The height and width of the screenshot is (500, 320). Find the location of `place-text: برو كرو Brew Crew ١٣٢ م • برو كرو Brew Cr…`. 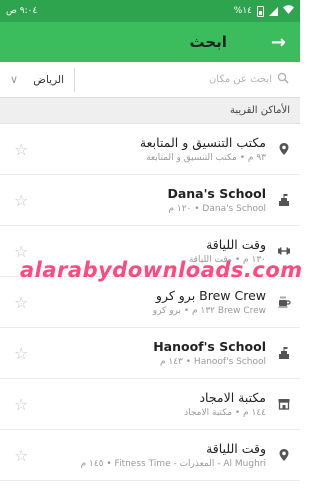

place-text: برو كرو Brew Crew ١٣٢ م • برو كرو Brew Cr… is located at coordinates (156, 302).